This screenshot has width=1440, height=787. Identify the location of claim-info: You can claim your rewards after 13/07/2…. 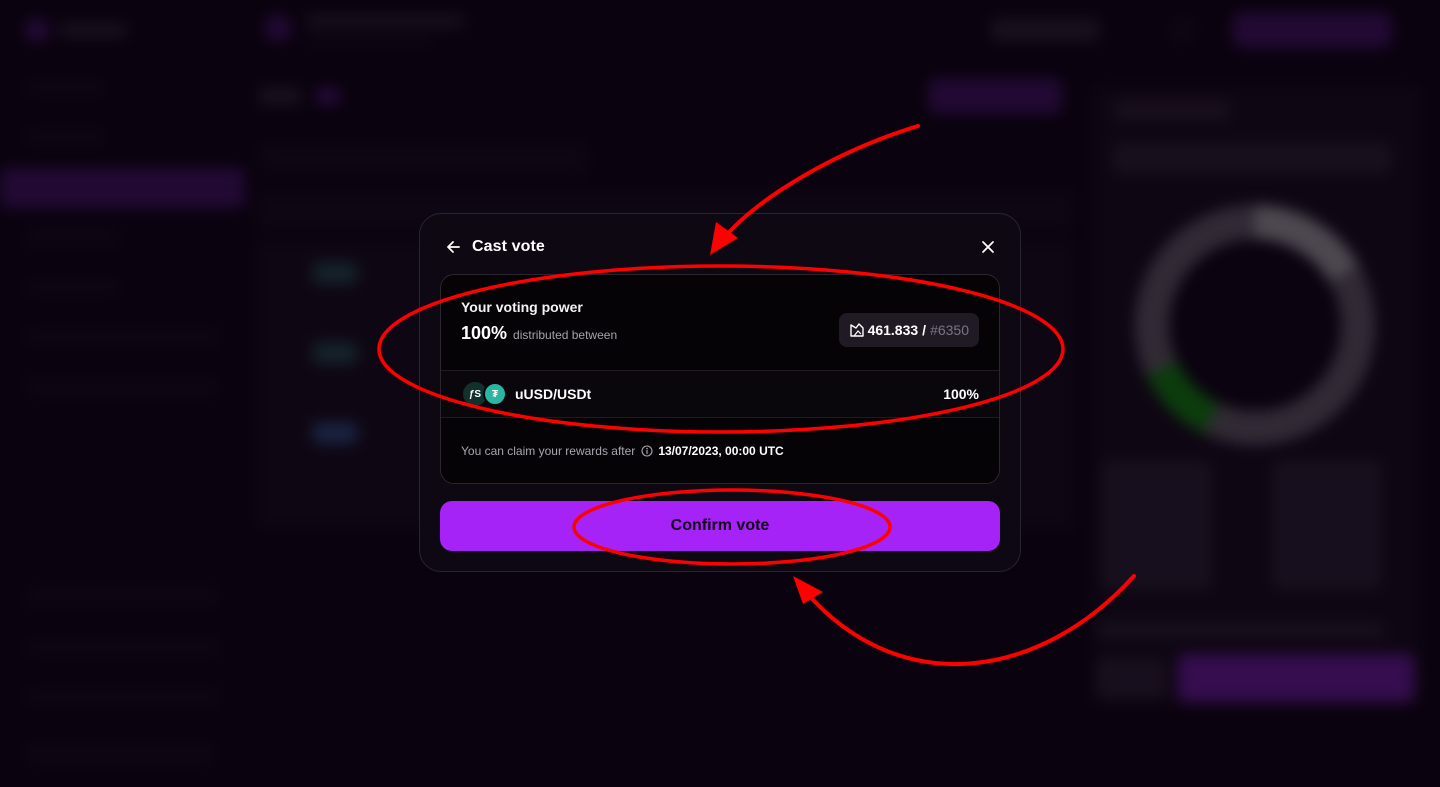
(622, 451).